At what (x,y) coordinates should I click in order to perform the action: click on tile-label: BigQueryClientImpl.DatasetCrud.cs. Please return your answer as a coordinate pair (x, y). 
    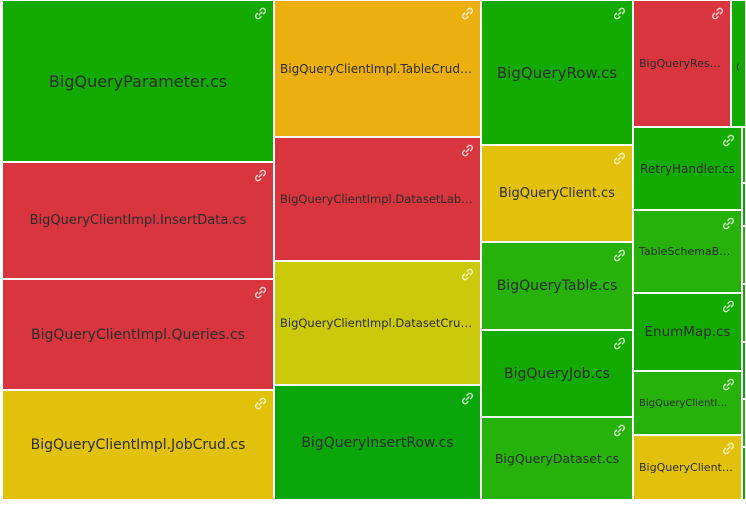
    Looking at the image, I should click on (379, 323).